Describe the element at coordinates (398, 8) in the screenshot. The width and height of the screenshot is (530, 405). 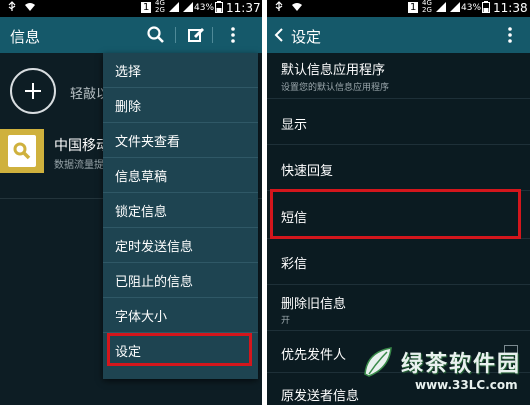
I see `status-bar: 1 4G 2G 43% 11:38` at that location.